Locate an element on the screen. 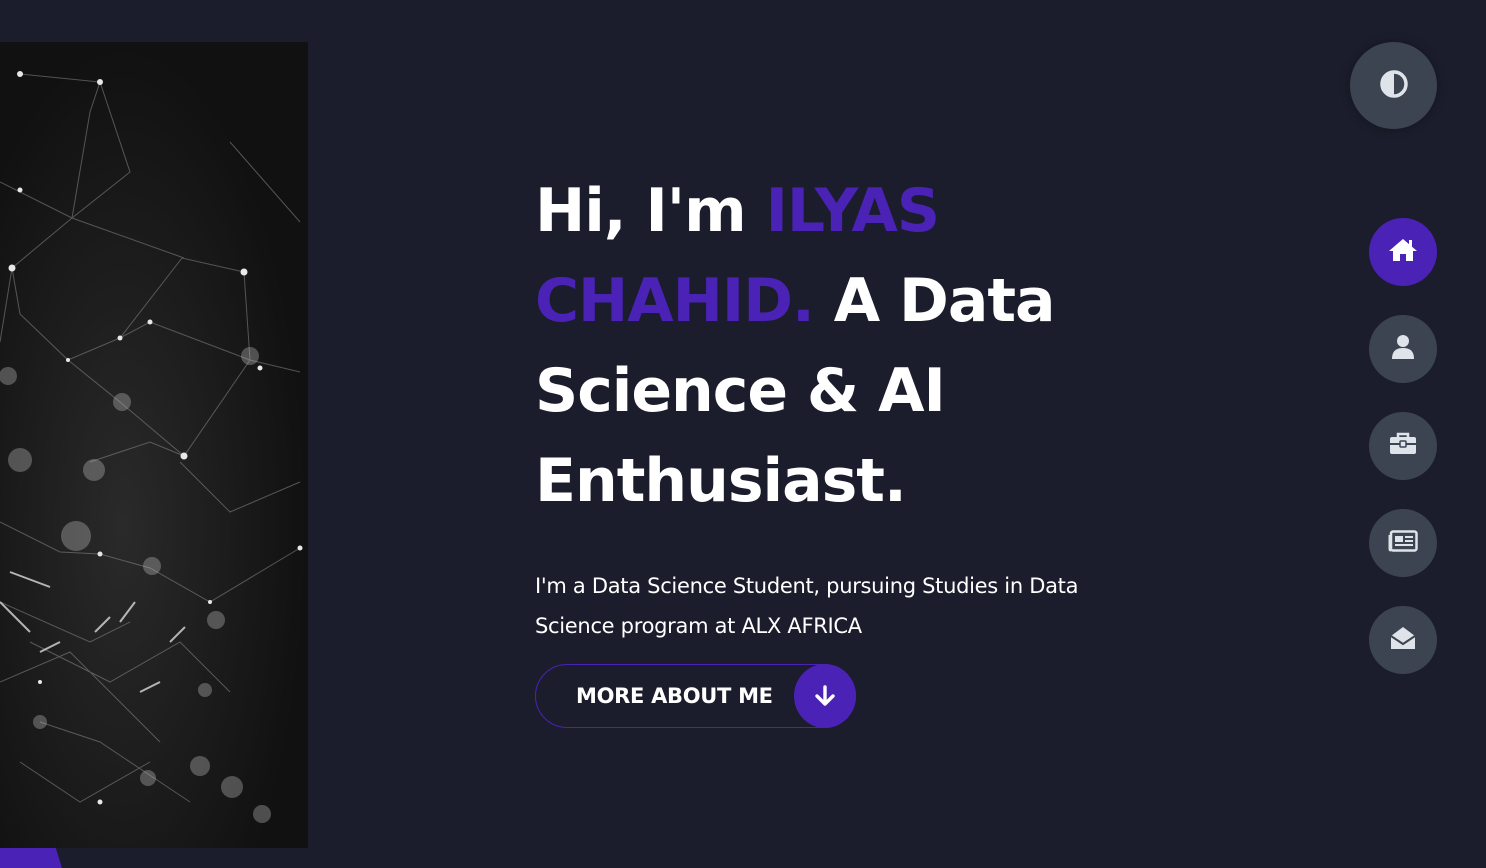  envelope-open-icon is located at coordinates (1403, 640).